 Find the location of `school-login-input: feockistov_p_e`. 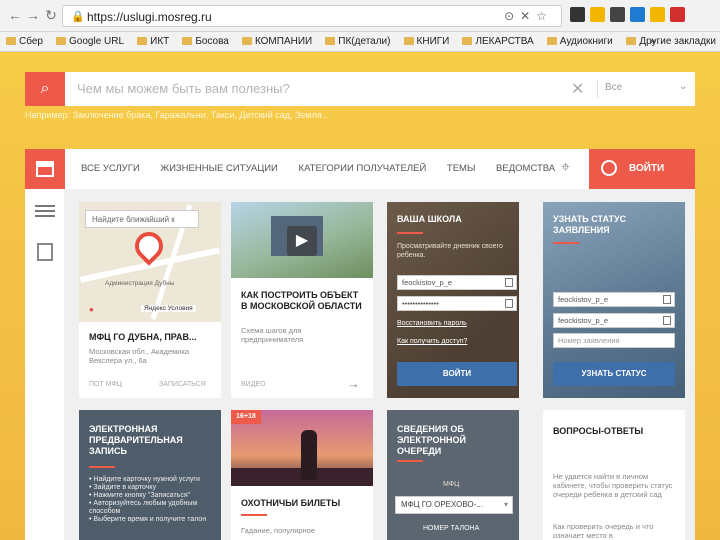

school-login-input: feockistov_p_e is located at coordinates (457, 282).